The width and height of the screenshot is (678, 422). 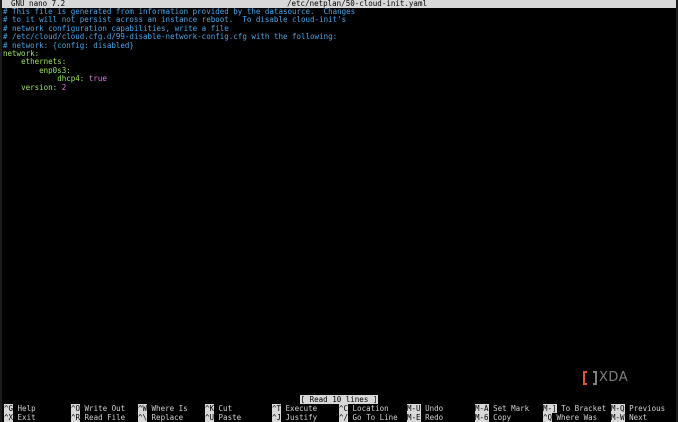 I want to click on shortcut-label: Where Was, so click(x=577, y=417).